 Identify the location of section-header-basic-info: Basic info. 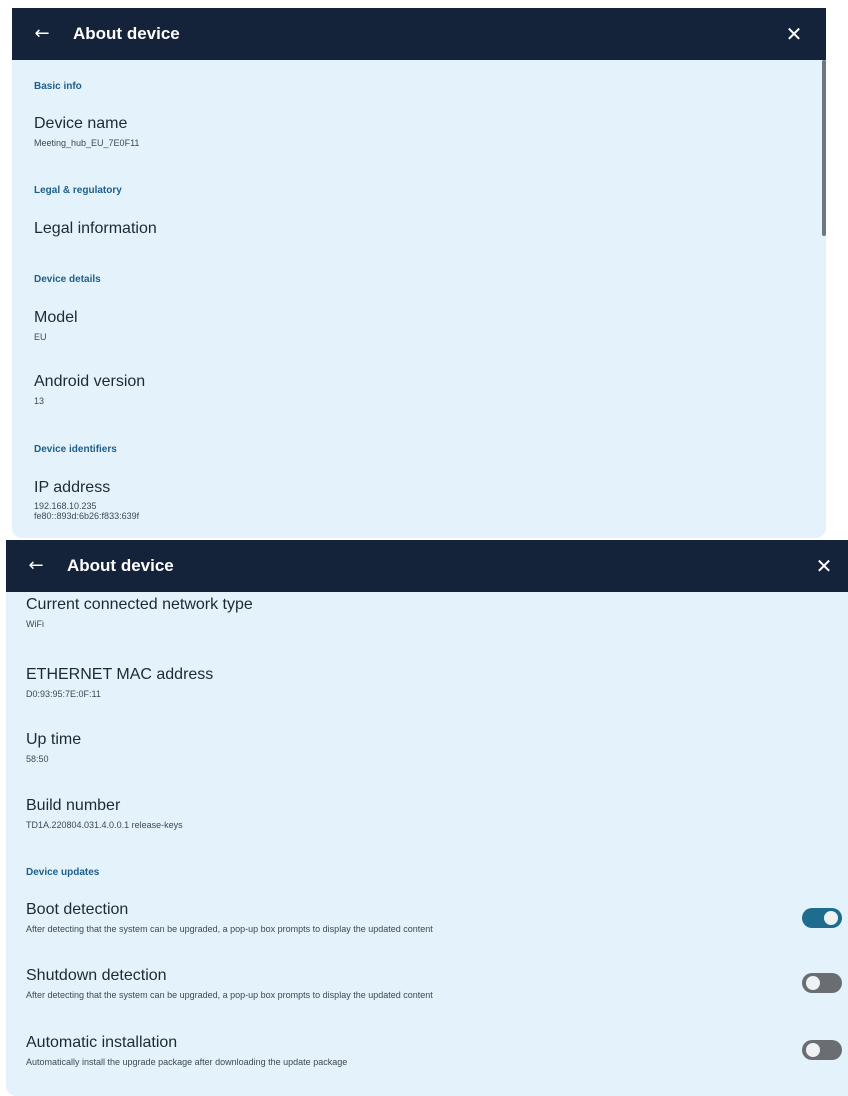
(58, 86).